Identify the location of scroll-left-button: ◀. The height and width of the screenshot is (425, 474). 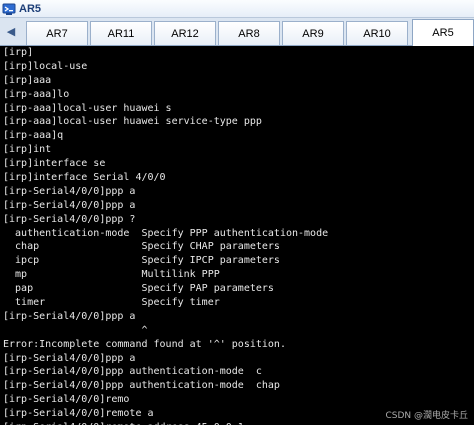
(11, 31).